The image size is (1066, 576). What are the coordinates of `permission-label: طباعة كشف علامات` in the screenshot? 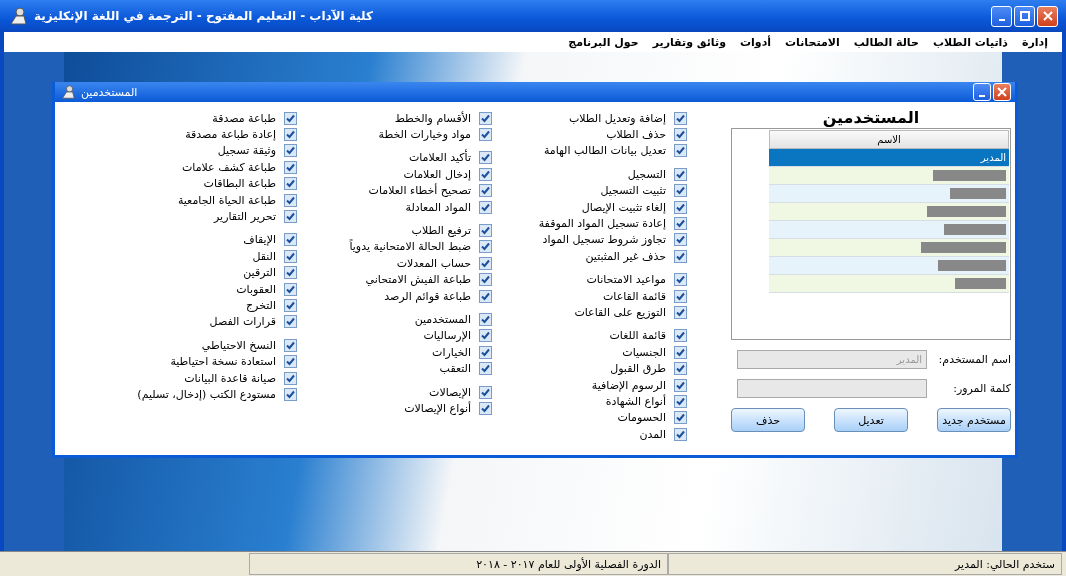 It's located at (228, 167).